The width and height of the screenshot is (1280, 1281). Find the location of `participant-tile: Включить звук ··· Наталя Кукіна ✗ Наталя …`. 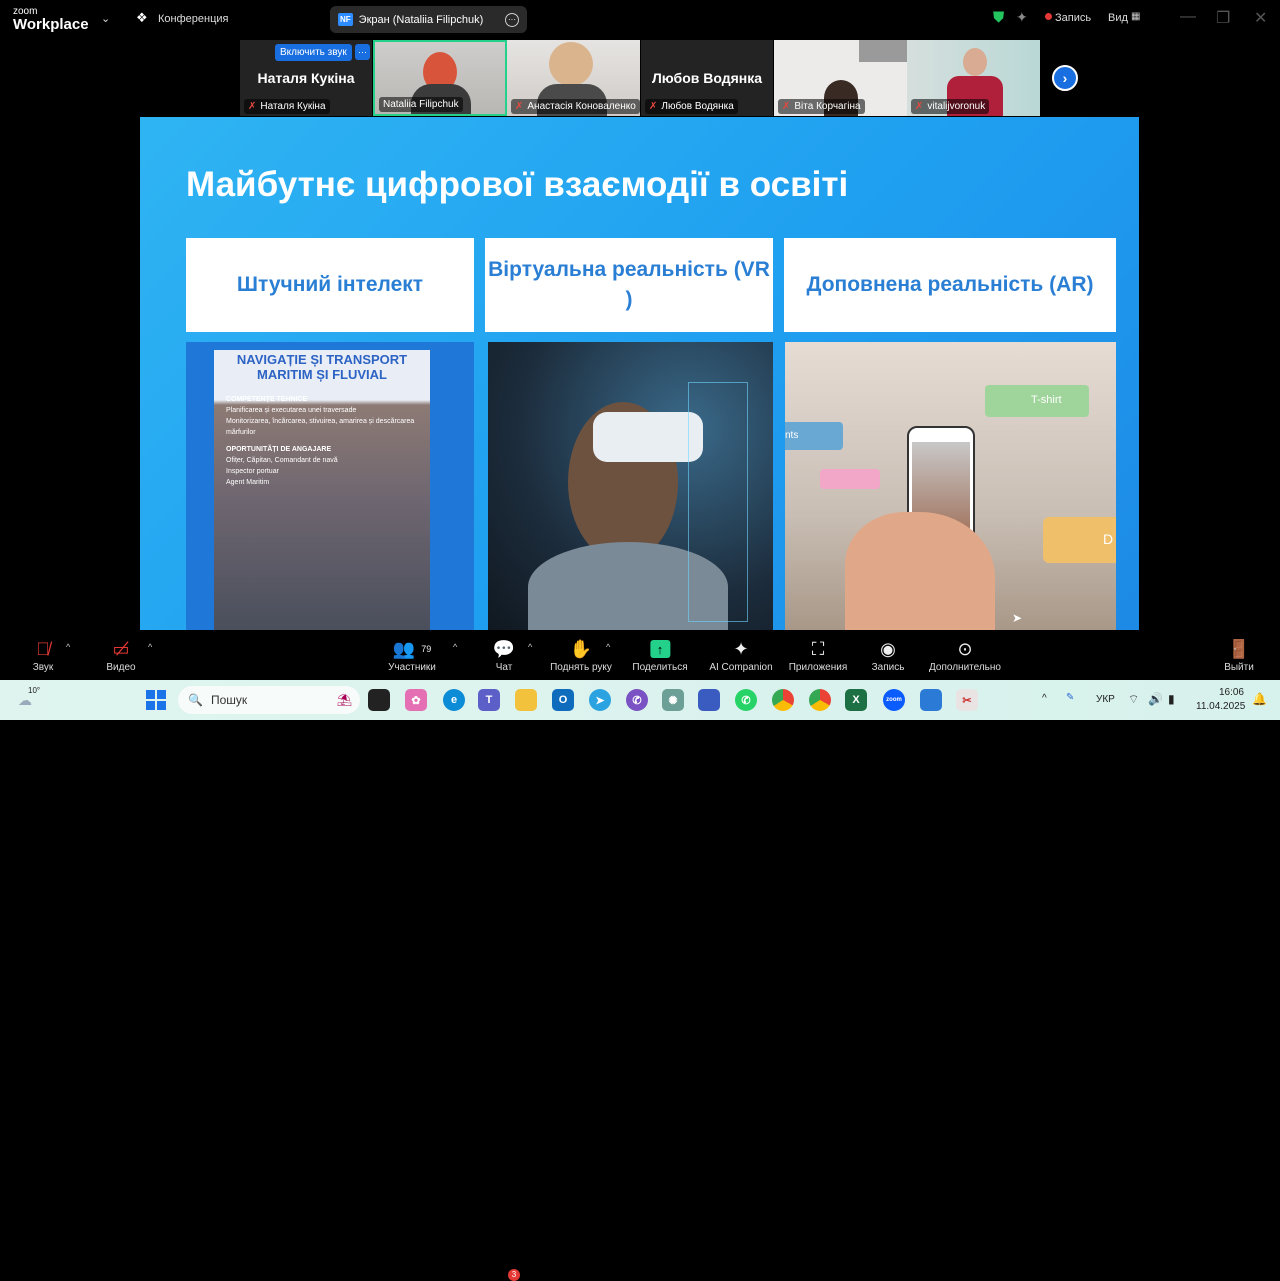

participant-tile: Включить звук ··· Наталя Кукіна ✗ Наталя … is located at coordinates (306, 78).